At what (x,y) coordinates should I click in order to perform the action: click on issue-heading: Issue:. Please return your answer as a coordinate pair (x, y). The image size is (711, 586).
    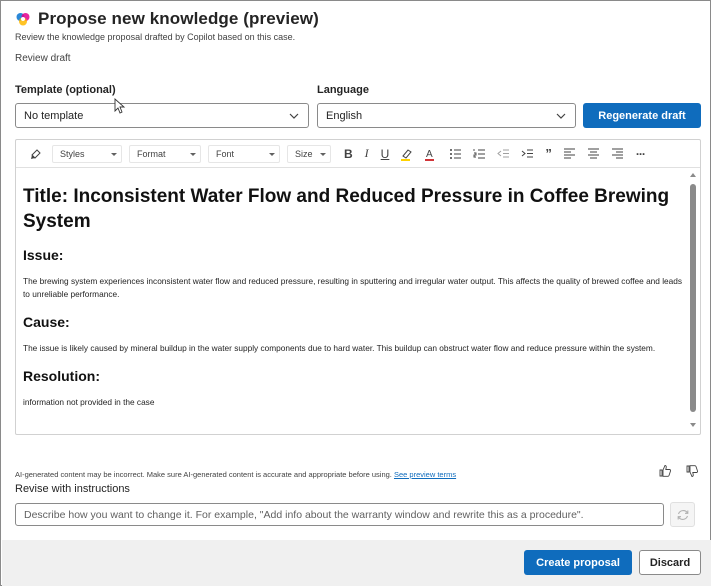
    Looking at the image, I should click on (43, 255).